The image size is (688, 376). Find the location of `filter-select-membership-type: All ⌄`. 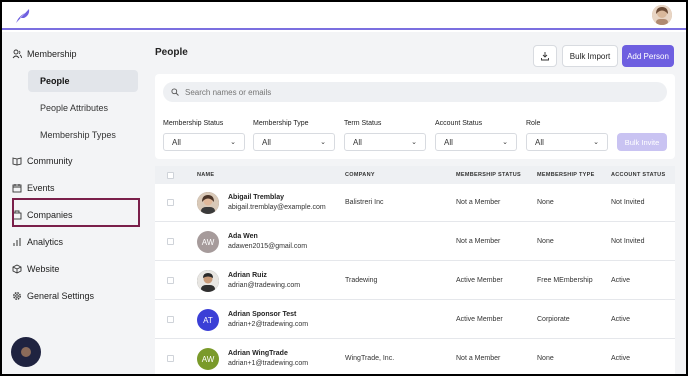

filter-select-membership-type: All ⌄ is located at coordinates (294, 142).